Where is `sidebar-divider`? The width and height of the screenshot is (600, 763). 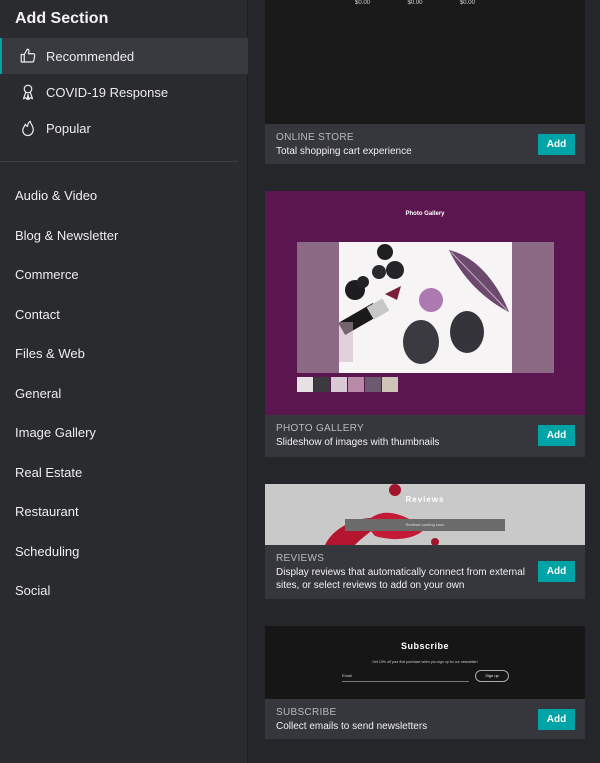
sidebar-divider is located at coordinates (119, 161).